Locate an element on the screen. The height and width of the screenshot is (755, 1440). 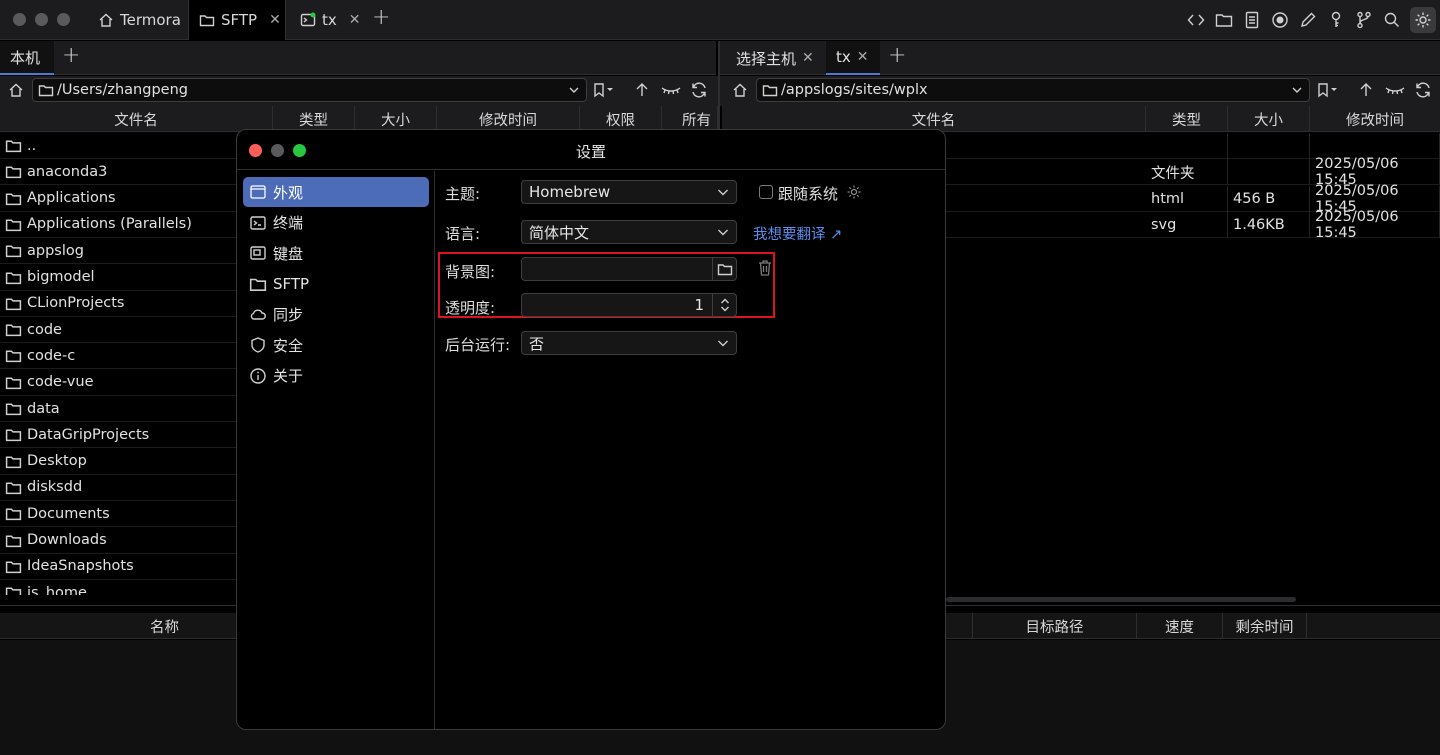
translate-link: 我想要翻译 ↗ is located at coordinates (797, 233).